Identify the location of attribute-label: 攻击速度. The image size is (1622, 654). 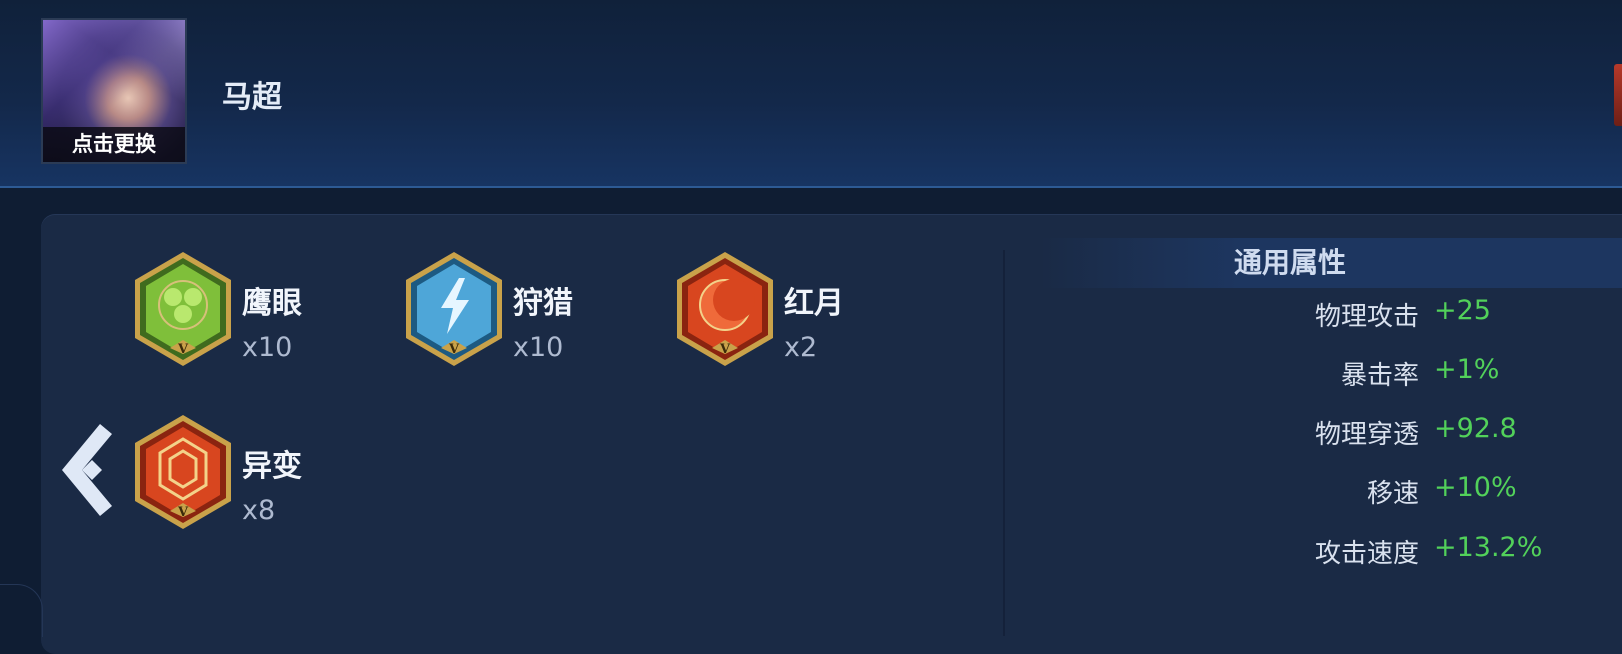
(1366, 554).